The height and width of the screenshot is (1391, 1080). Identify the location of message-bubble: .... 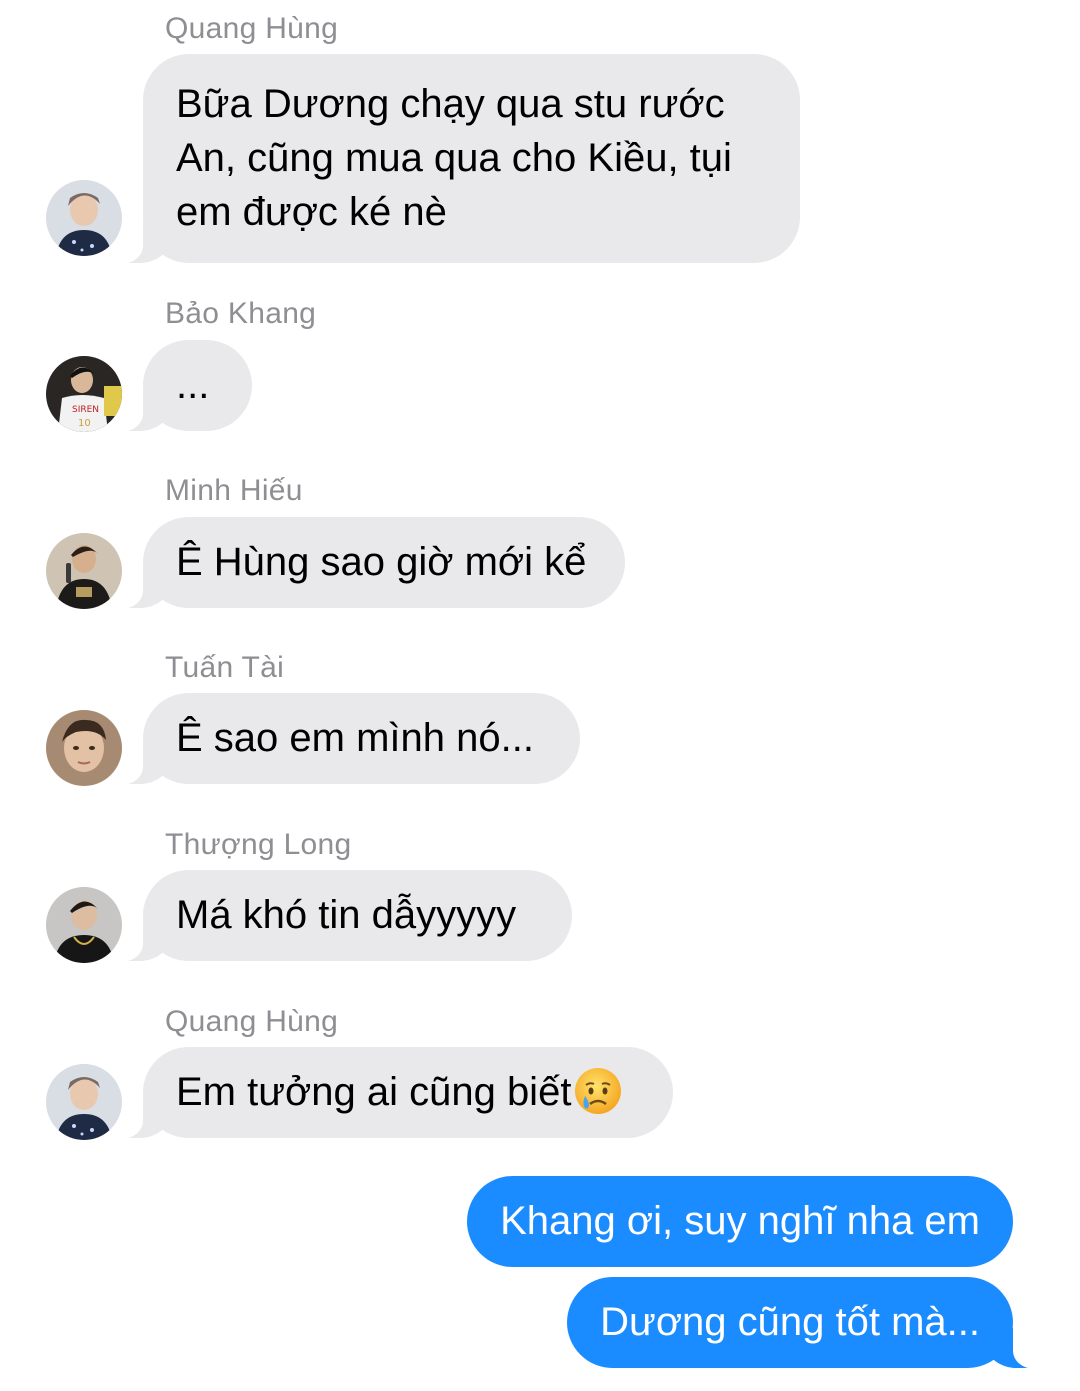
(181, 386).